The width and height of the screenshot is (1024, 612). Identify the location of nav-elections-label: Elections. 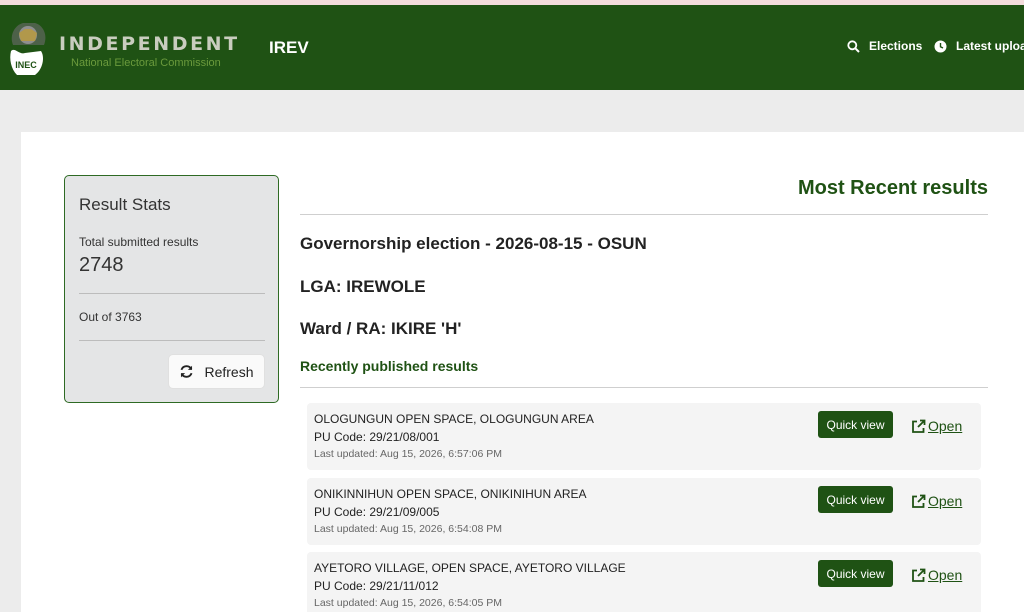
(896, 46).